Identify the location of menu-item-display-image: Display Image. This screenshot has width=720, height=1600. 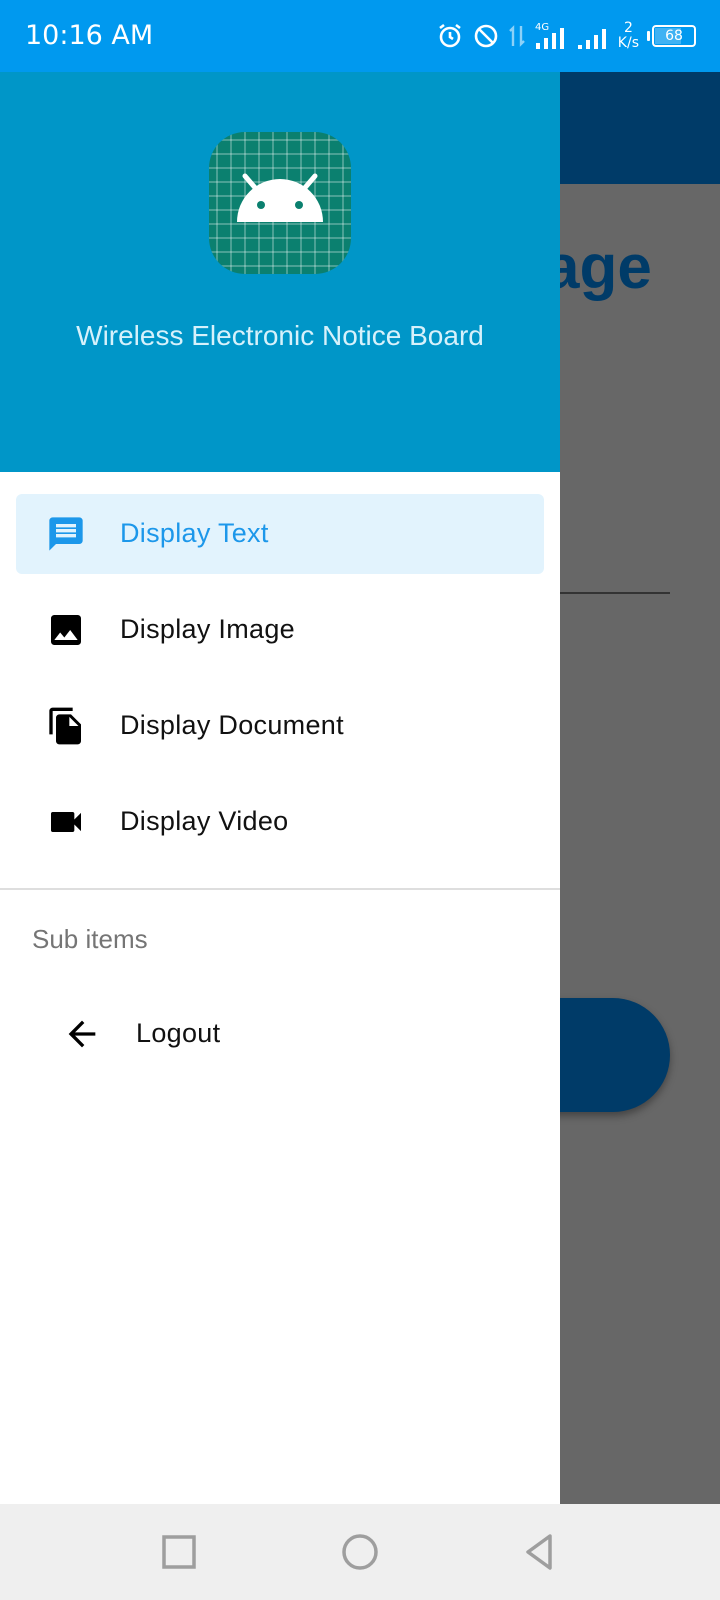
(280, 630).